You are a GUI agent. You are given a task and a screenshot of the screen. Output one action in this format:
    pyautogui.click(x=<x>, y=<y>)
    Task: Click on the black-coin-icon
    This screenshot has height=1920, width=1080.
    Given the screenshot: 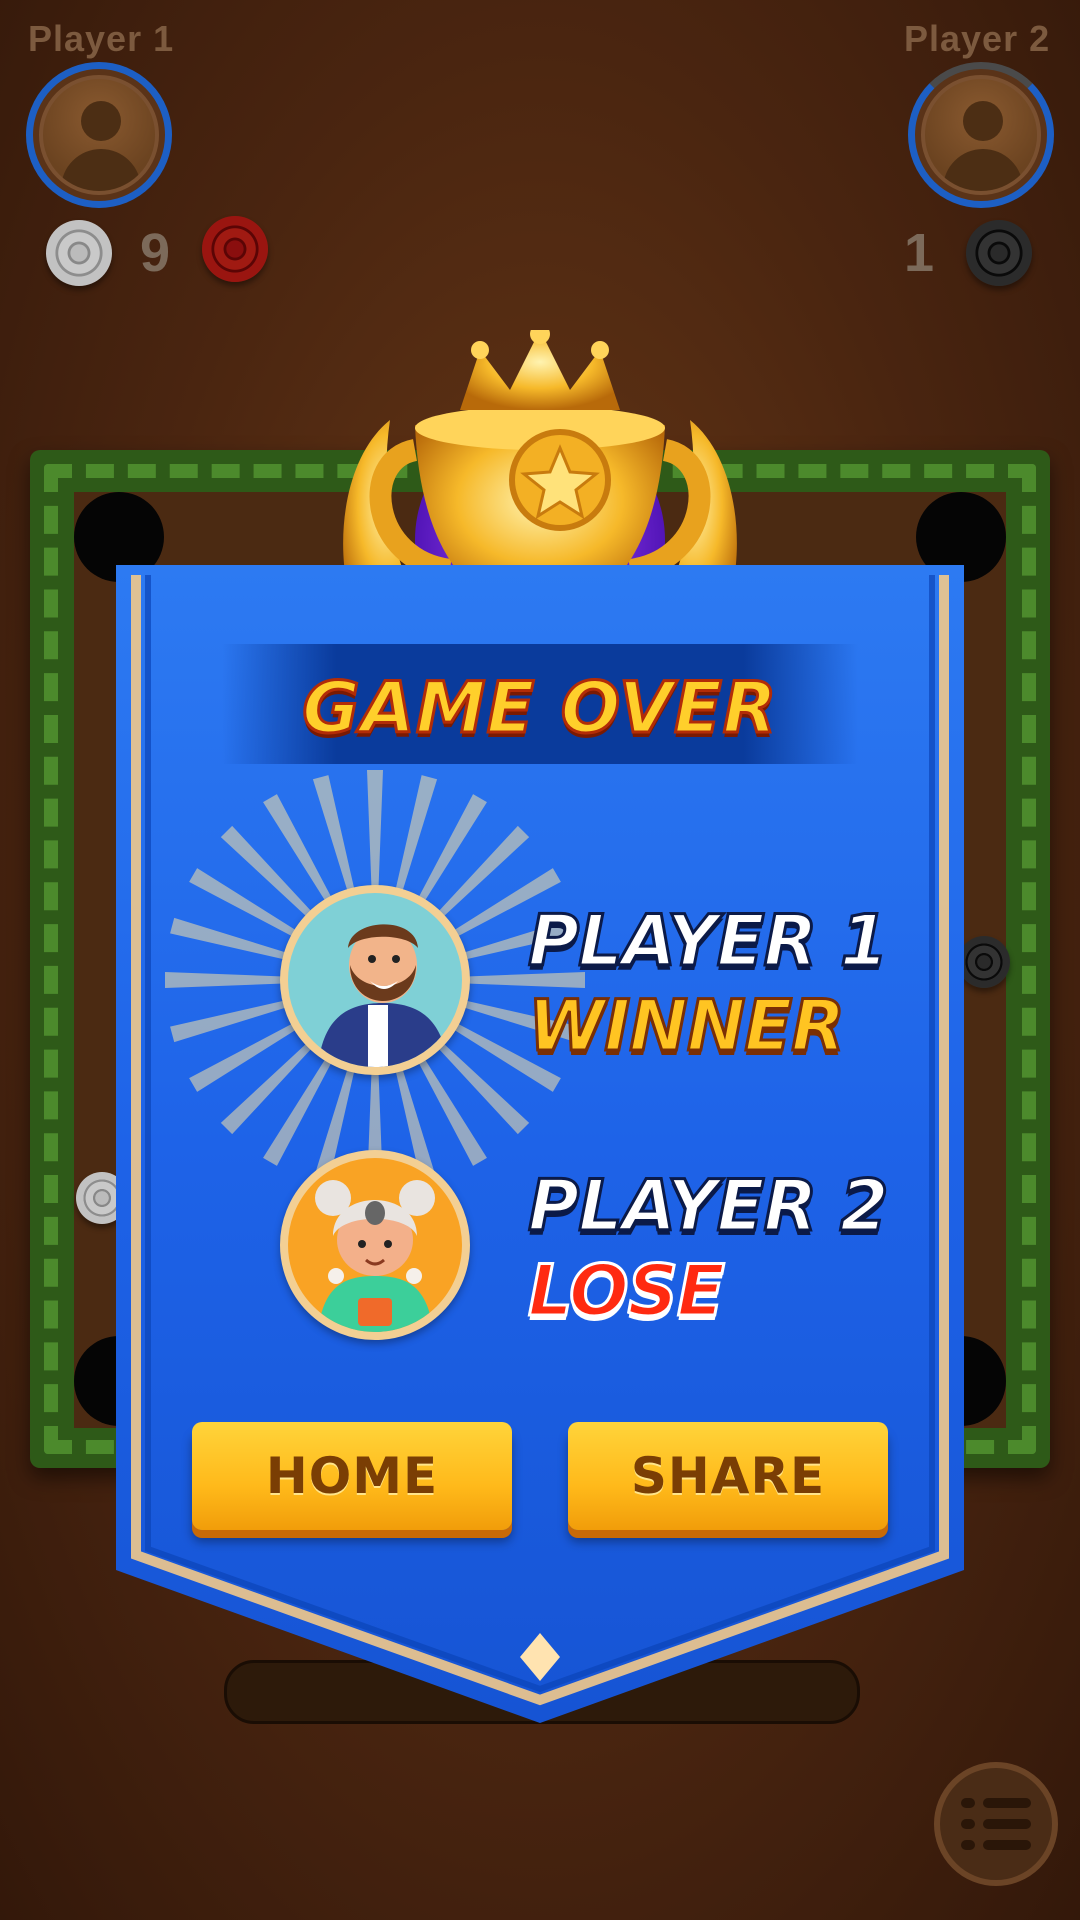 What is the action you would take?
    pyautogui.click(x=999, y=253)
    